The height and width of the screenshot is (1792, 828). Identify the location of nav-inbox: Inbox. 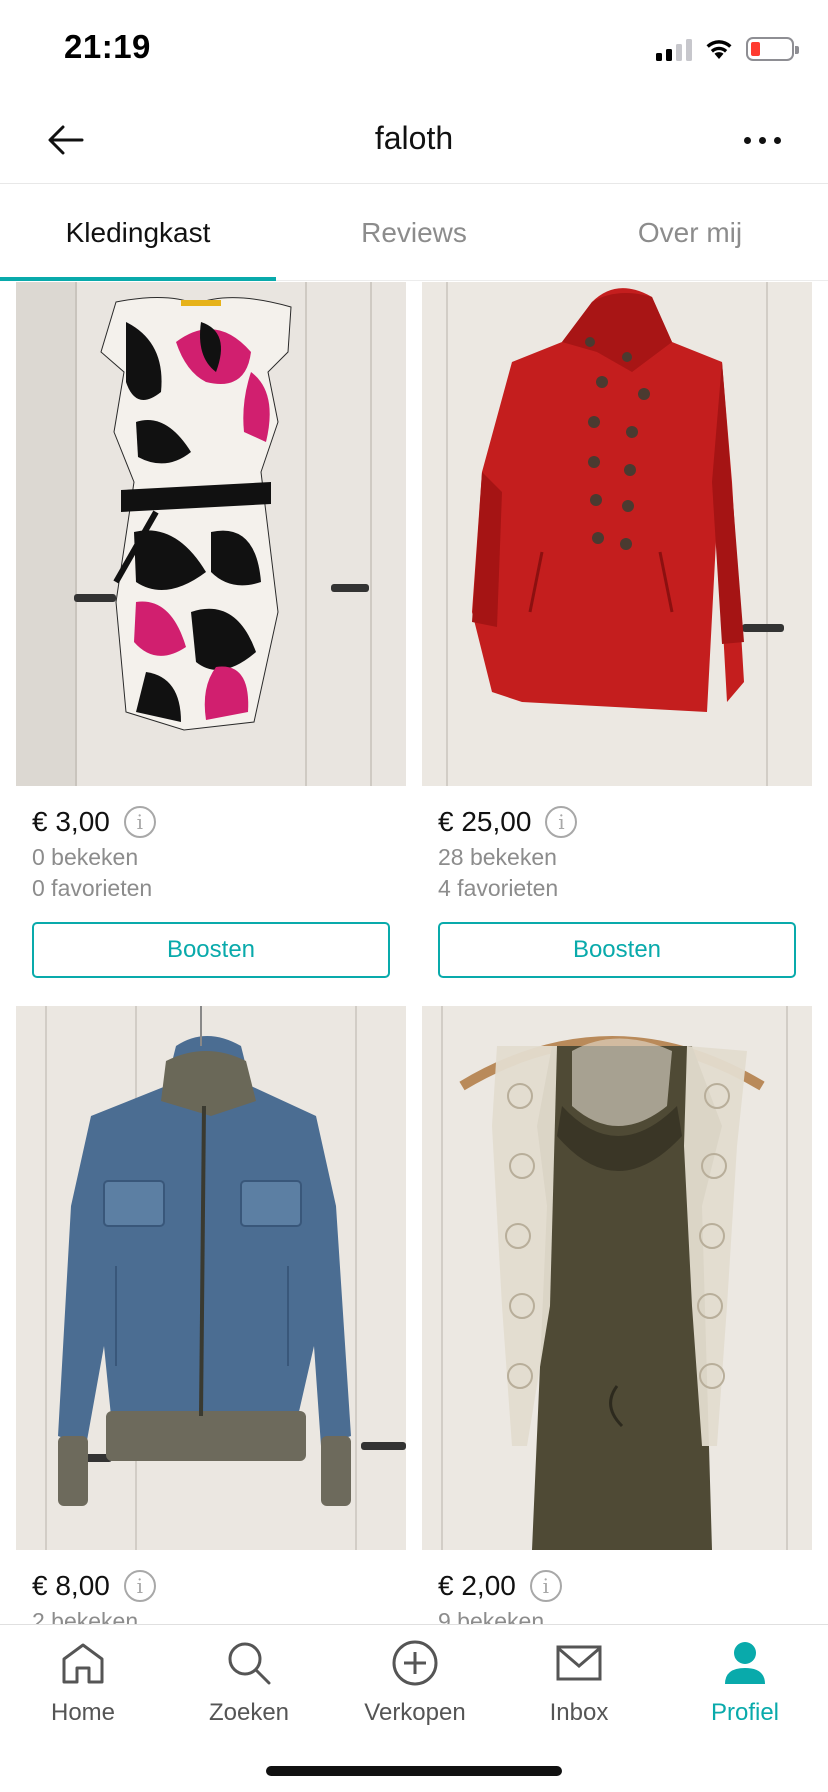
(579, 1692).